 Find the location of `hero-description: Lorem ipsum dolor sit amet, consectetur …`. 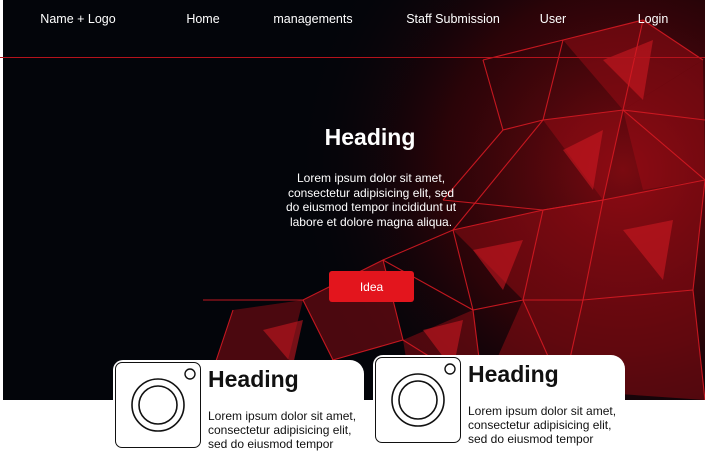

hero-description: Lorem ipsum dolor sit amet, consectetur … is located at coordinates (371, 200).